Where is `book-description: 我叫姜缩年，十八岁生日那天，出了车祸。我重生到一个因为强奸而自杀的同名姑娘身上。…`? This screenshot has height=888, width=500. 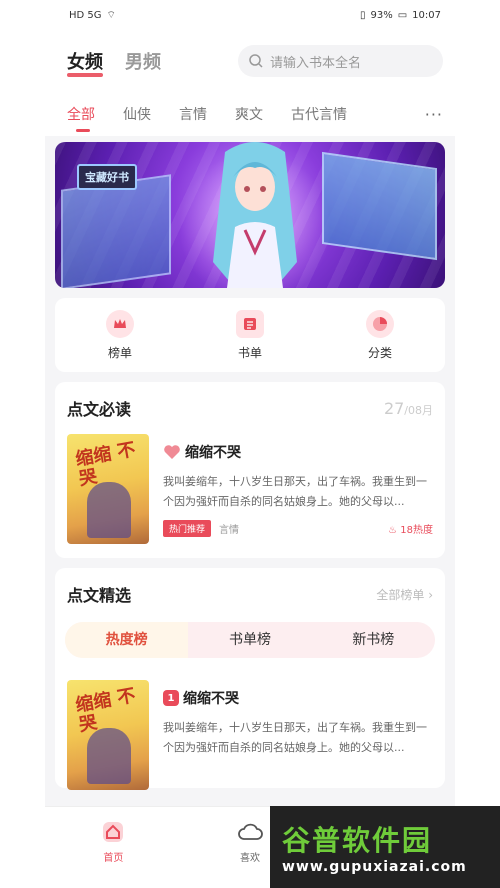 book-description: 我叫姜缩年，十八岁生日那天，出了车祸。我重生到一个因为强奸而自杀的同名姑娘身上。… is located at coordinates (295, 491).